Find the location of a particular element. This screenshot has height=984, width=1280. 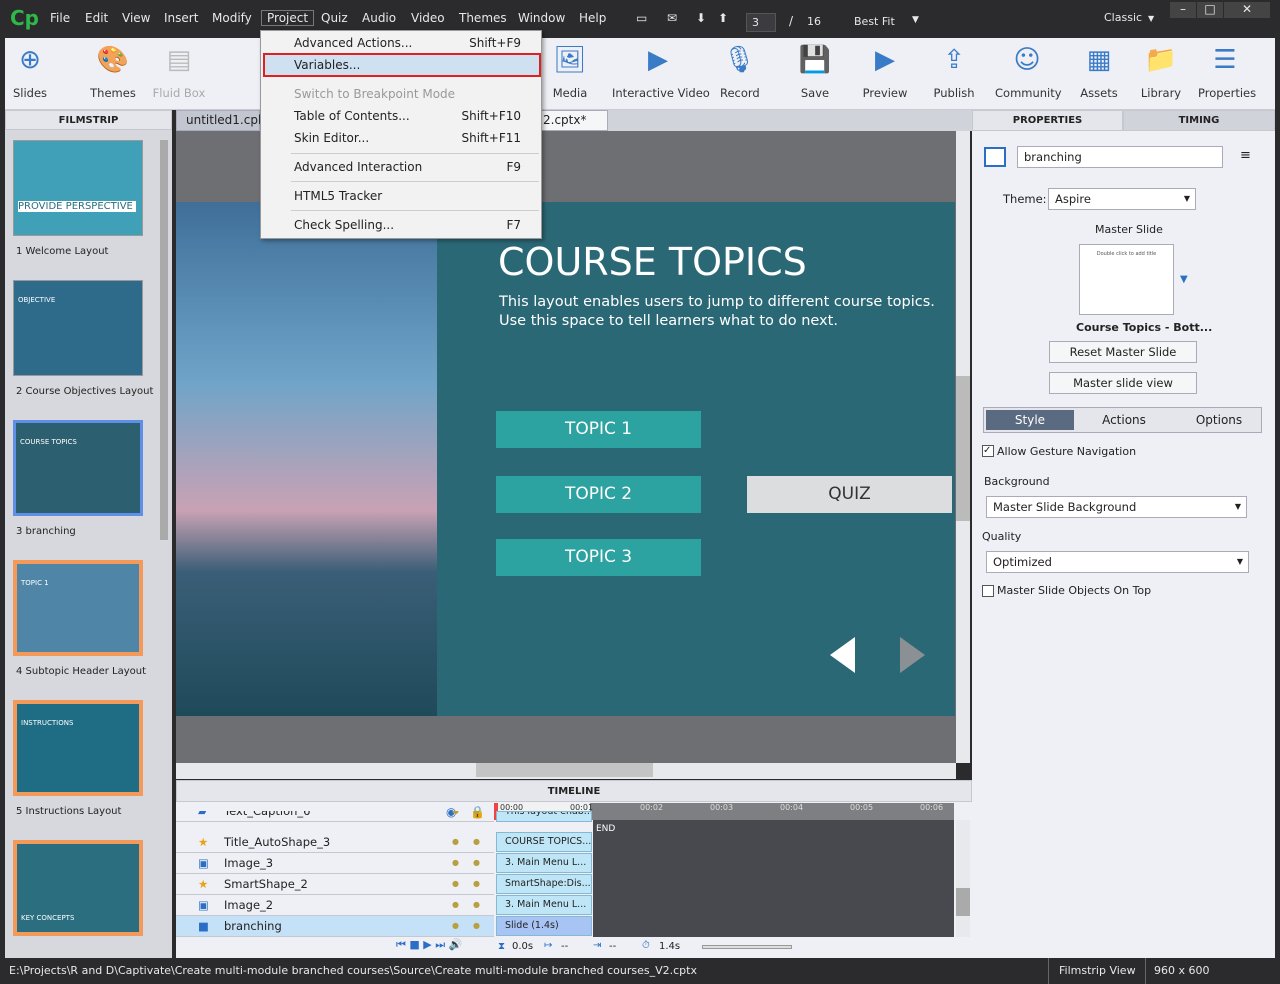

arrow-down-icon: ⬇ is located at coordinates (701, 18).